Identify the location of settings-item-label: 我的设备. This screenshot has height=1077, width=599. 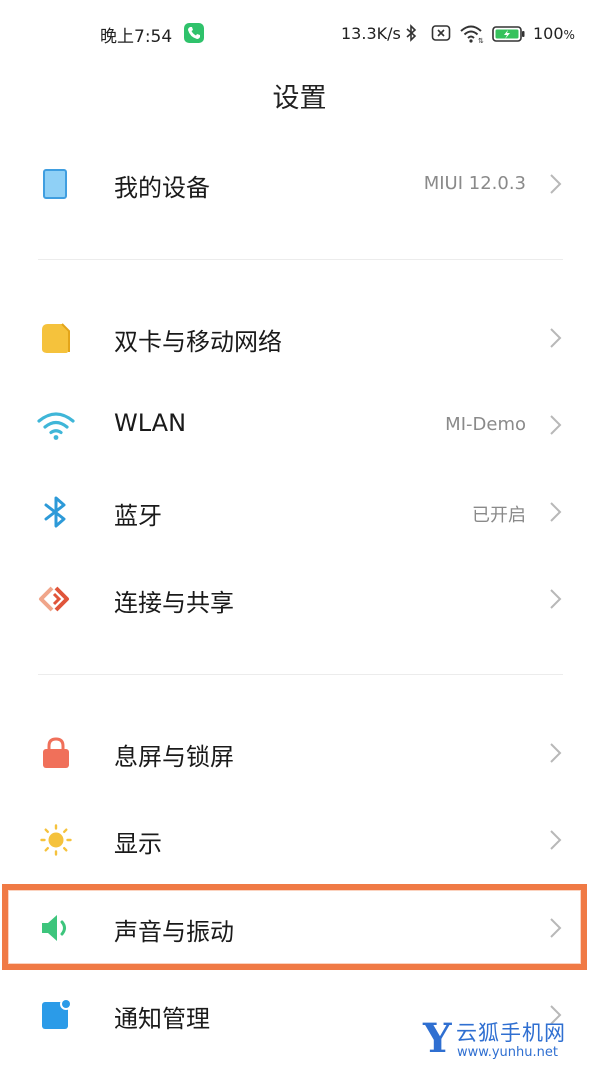
(162, 188).